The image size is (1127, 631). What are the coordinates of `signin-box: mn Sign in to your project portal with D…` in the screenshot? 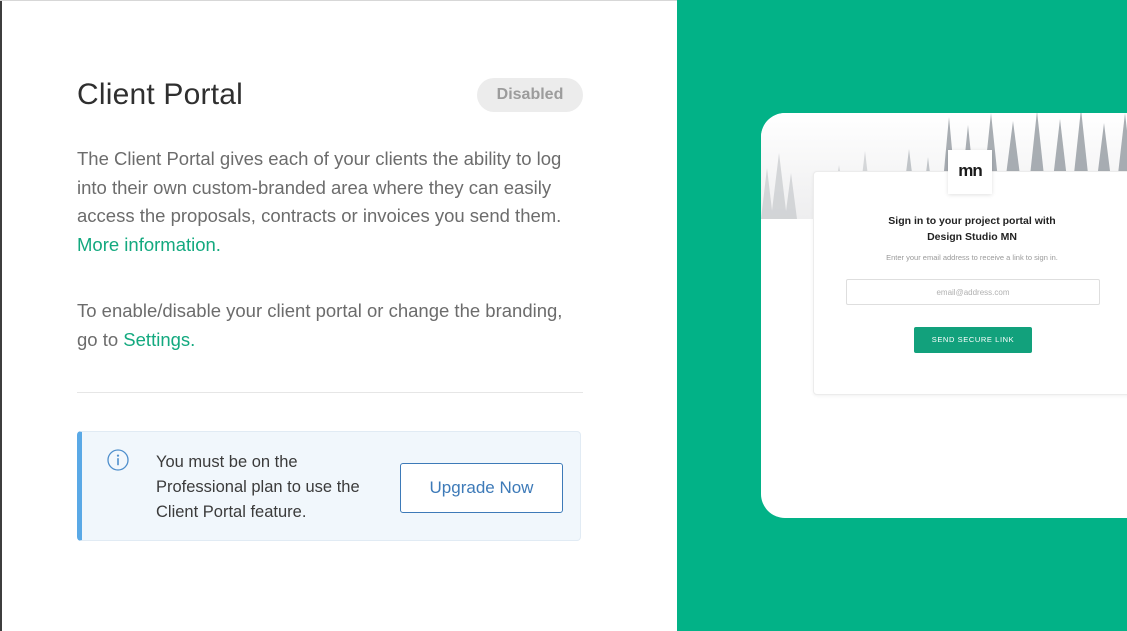 It's located at (970, 272).